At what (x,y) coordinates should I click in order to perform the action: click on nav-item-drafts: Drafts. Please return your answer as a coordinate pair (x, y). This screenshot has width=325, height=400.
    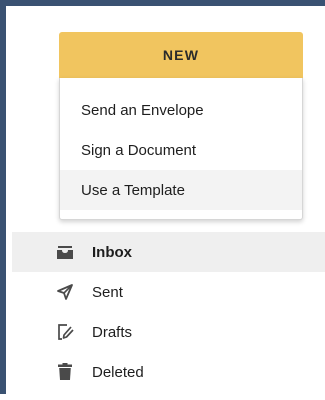
    Looking at the image, I should click on (168, 332).